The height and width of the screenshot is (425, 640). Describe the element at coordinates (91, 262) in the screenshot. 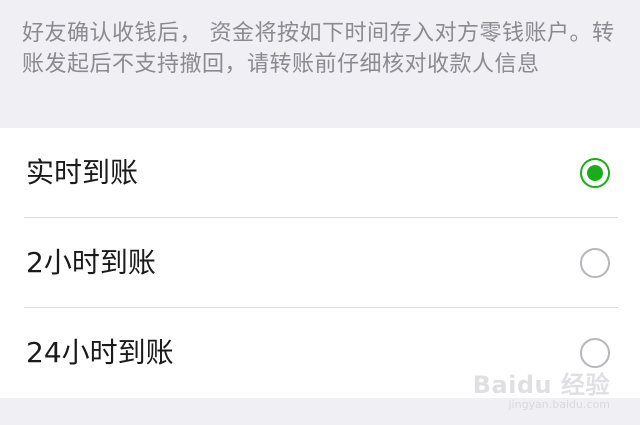

I see `option-label: 2小时到账` at that location.